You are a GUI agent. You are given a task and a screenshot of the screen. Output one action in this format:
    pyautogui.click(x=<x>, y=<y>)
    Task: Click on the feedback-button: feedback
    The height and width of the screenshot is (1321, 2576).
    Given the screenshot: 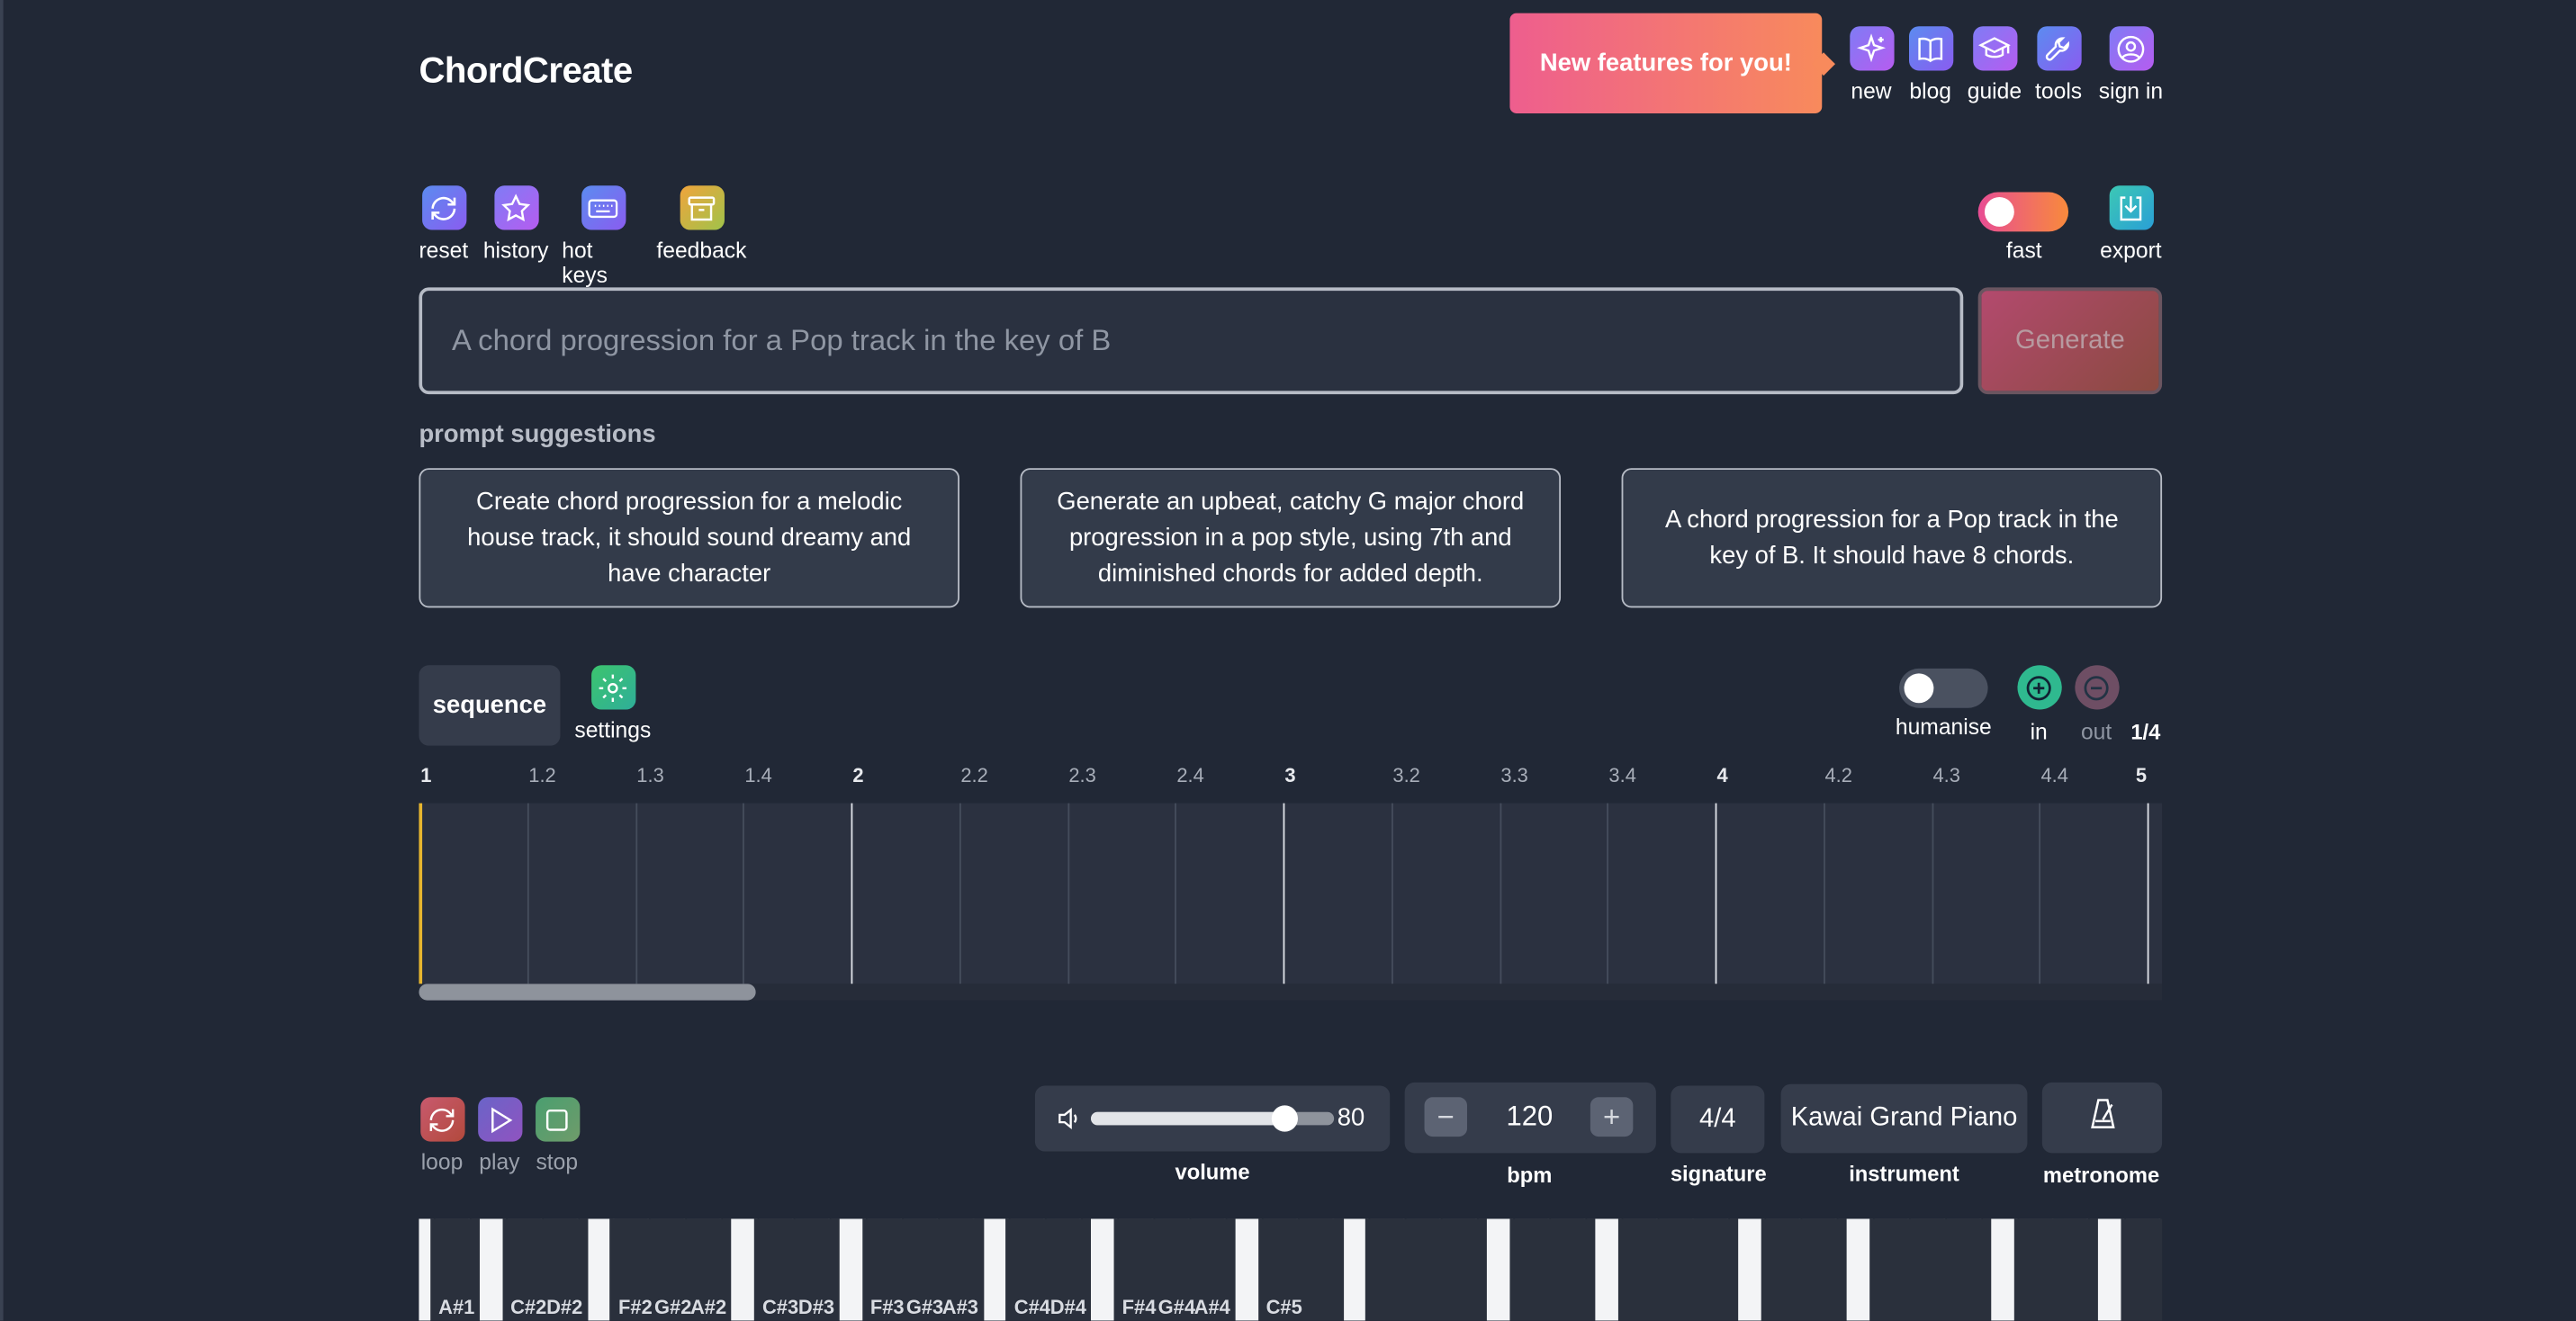 What is the action you would take?
    pyautogui.click(x=701, y=224)
    